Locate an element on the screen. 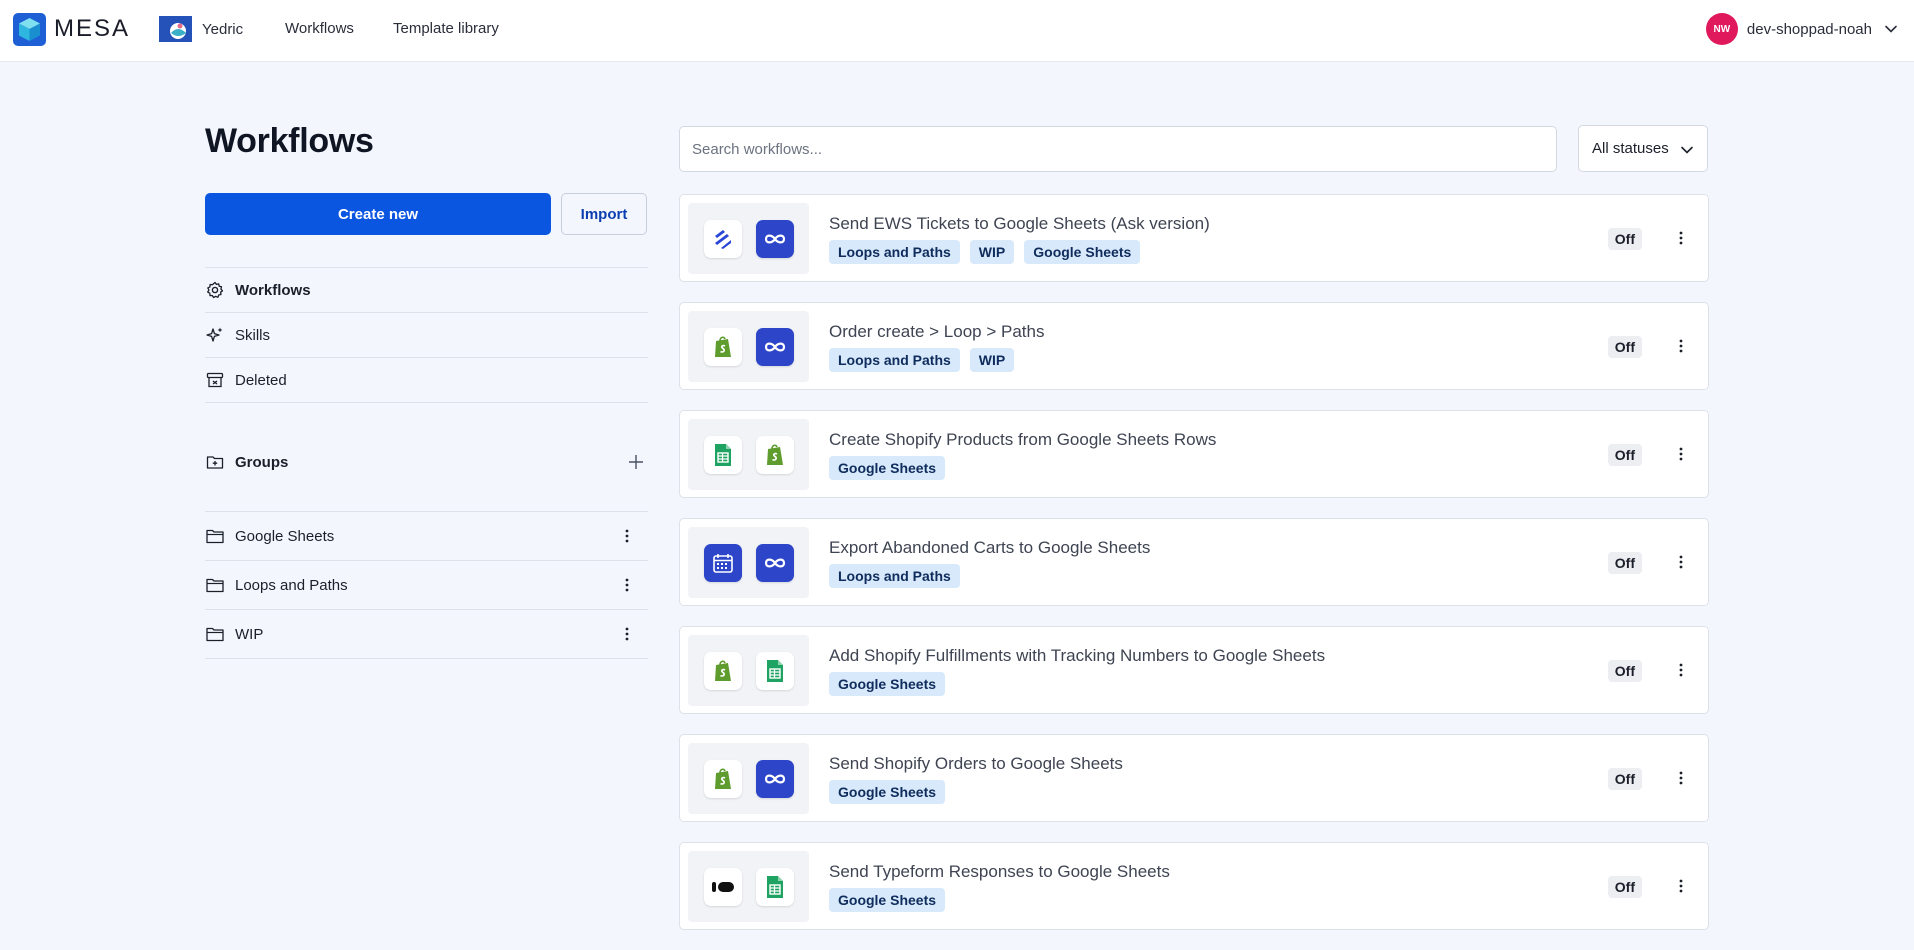 The width and height of the screenshot is (1914, 950). store-switcher: Yedric is located at coordinates (201, 29).